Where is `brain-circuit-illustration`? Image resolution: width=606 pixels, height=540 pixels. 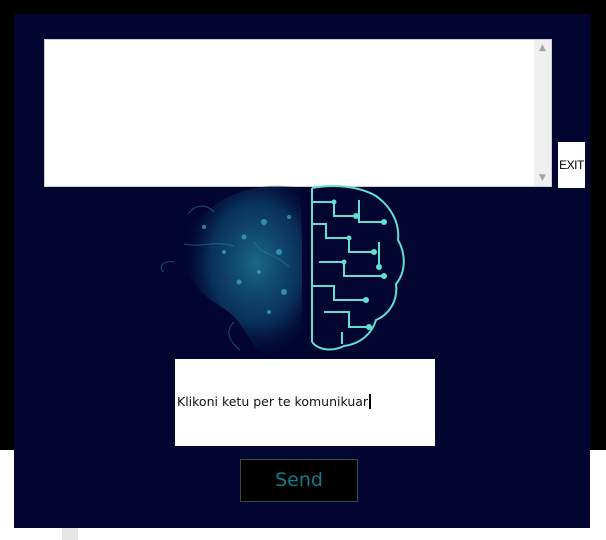
brain-circuit-illustration is located at coordinates (282, 270).